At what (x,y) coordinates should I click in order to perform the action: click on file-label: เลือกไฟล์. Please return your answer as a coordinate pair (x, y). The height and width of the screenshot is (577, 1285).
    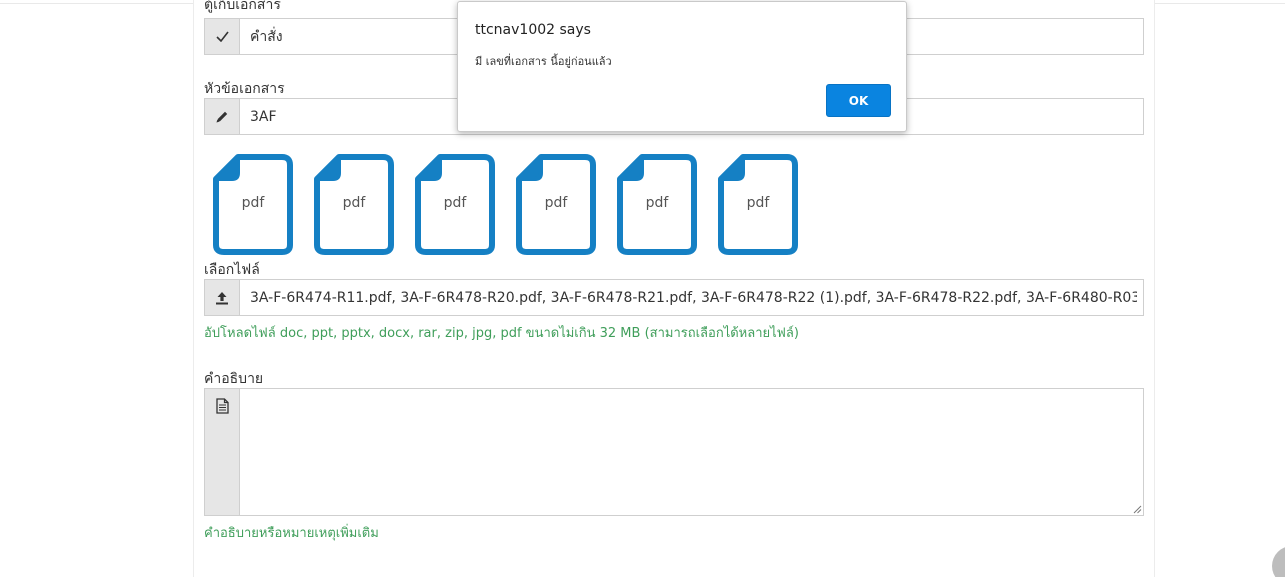
    Looking at the image, I should click on (232, 270).